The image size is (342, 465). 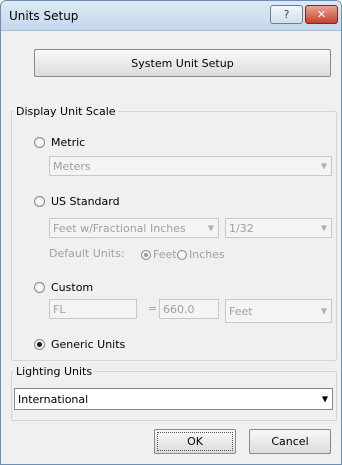 I want to click on custom-radio, so click(x=39, y=287).